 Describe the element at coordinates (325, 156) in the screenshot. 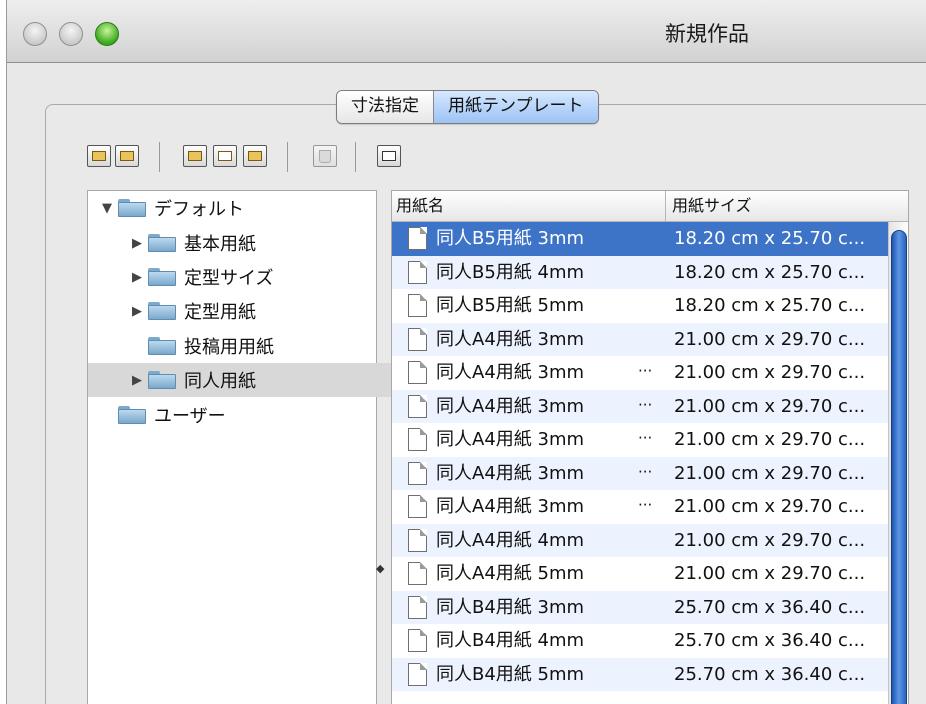

I see `trash-icon` at that location.